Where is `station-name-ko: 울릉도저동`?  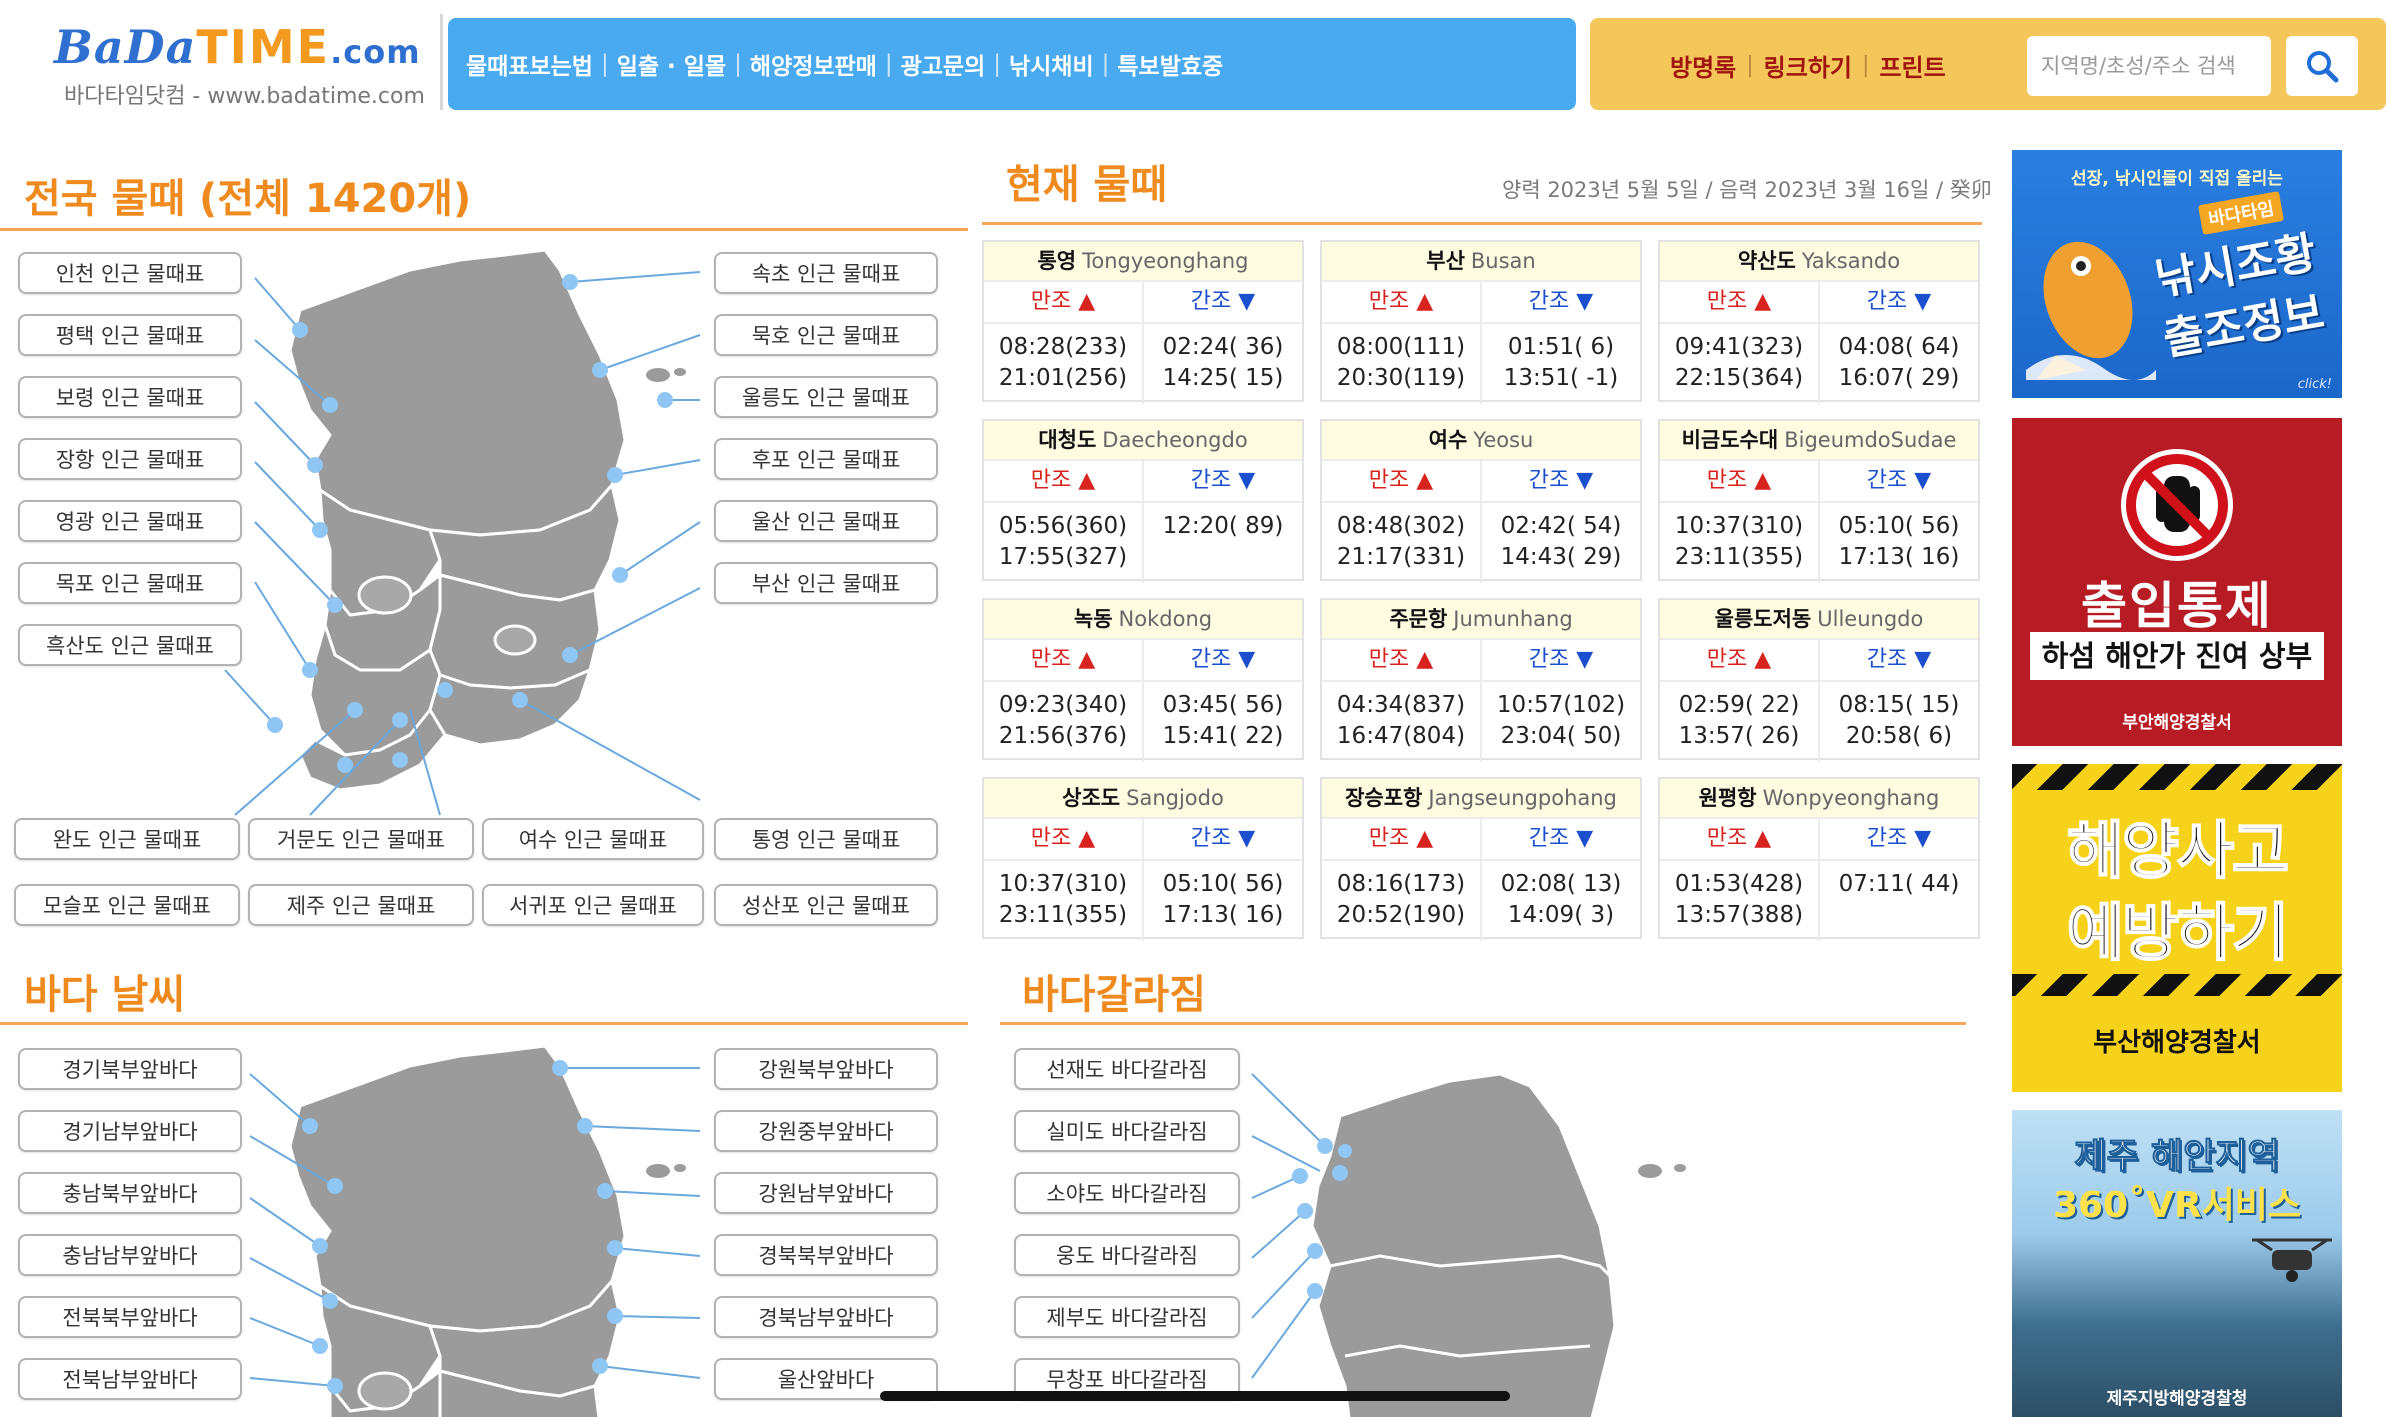
station-name-ko: 울릉도저동 is located at coordinates (1763, 619).